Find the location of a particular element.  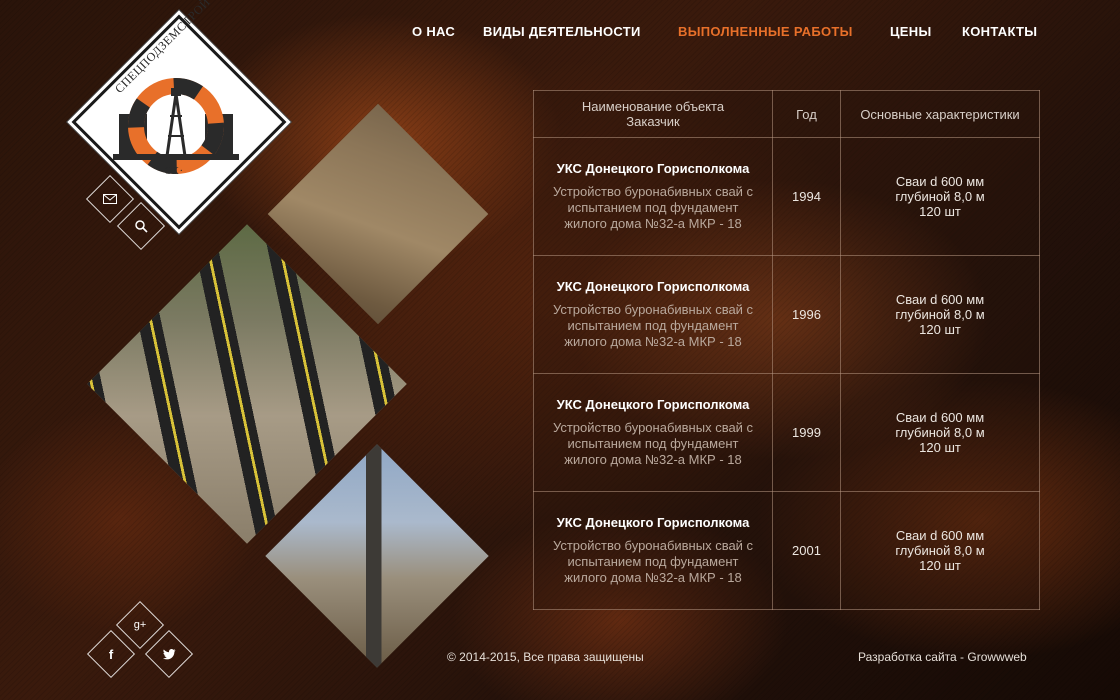

nav-item-completed-works: ВЫПОЛНЕННЫЕ РАБОТЫ is located at coordinates (765, 31).